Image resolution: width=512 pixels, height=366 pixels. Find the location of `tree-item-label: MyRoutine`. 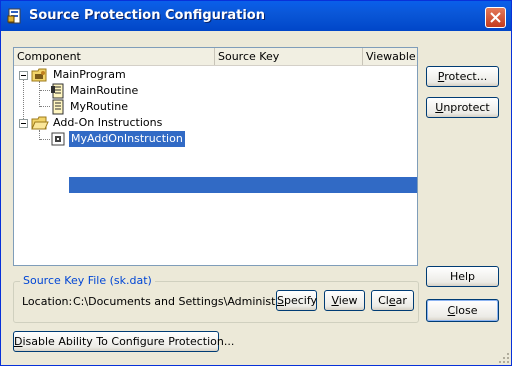

tree-item-label: MyRoutine is located at coordinates (99, 106).